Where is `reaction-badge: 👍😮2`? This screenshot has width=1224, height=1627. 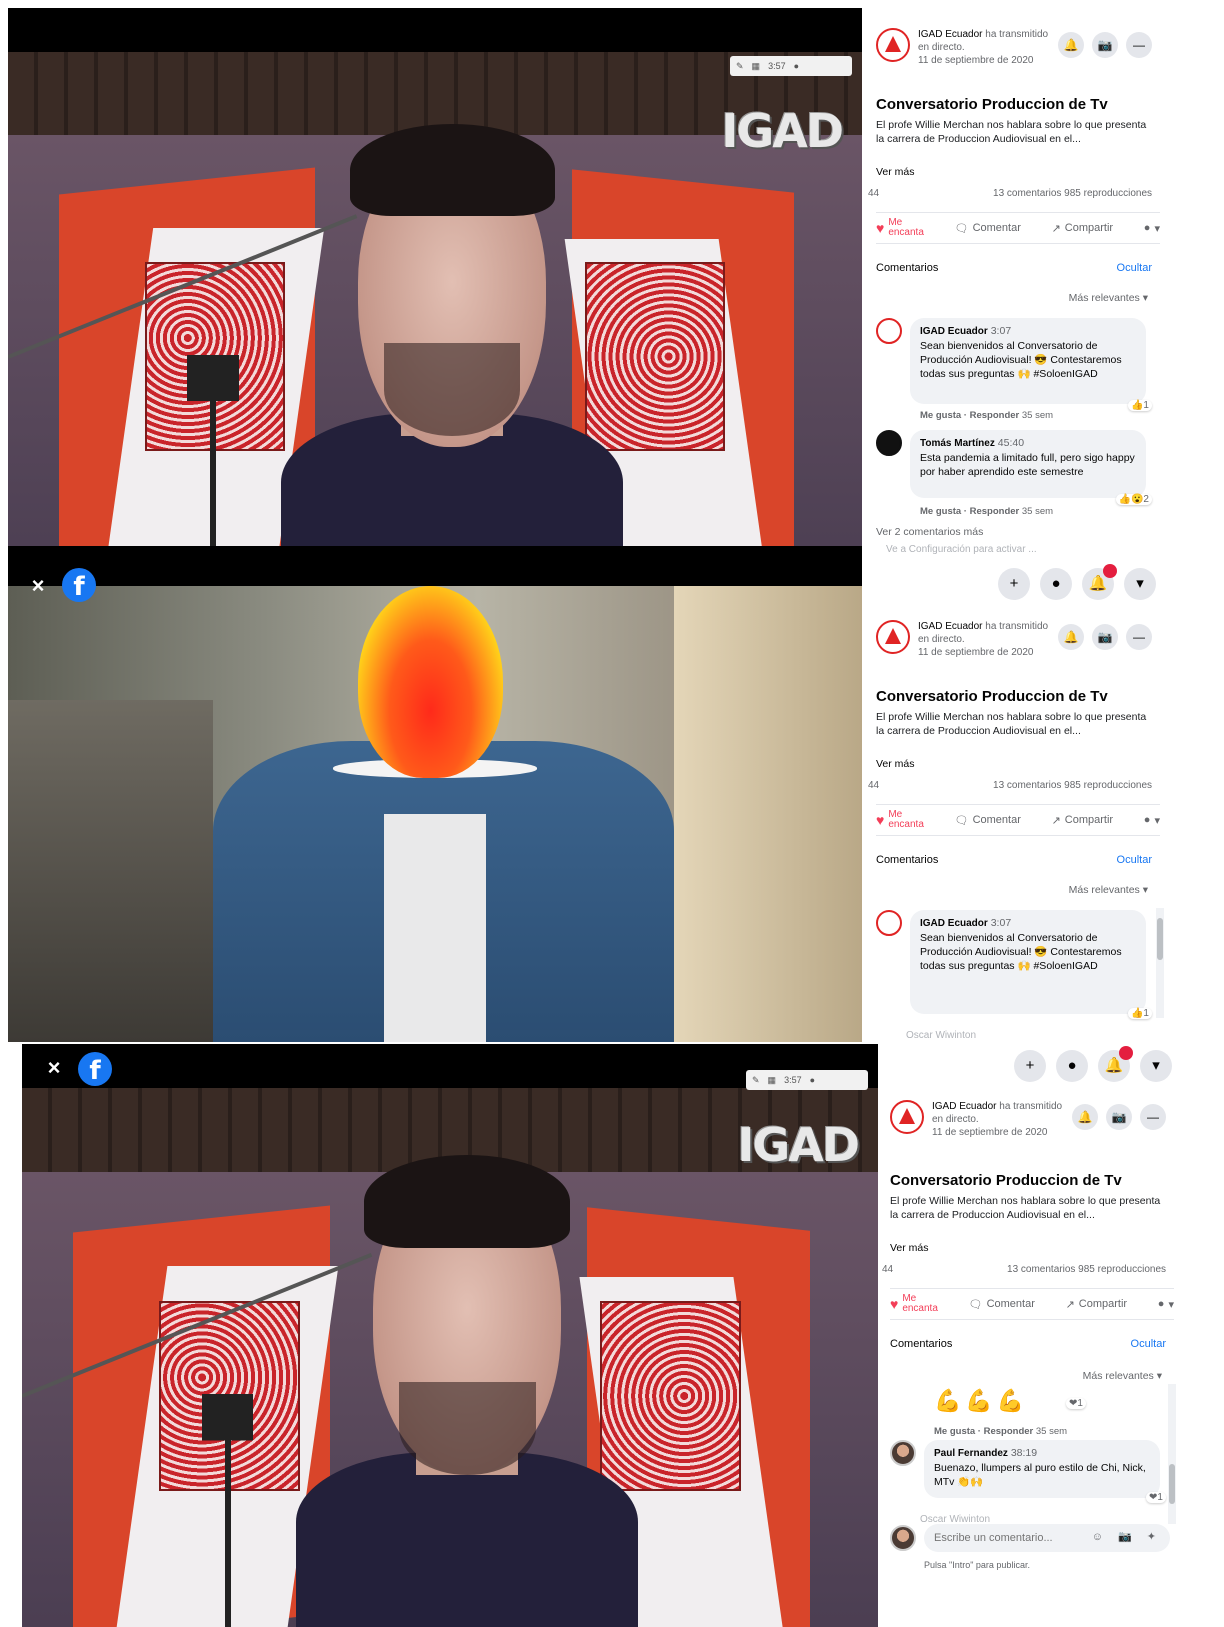
reaction-badge: 👍😮2 is located at coordinates (1133, 499).